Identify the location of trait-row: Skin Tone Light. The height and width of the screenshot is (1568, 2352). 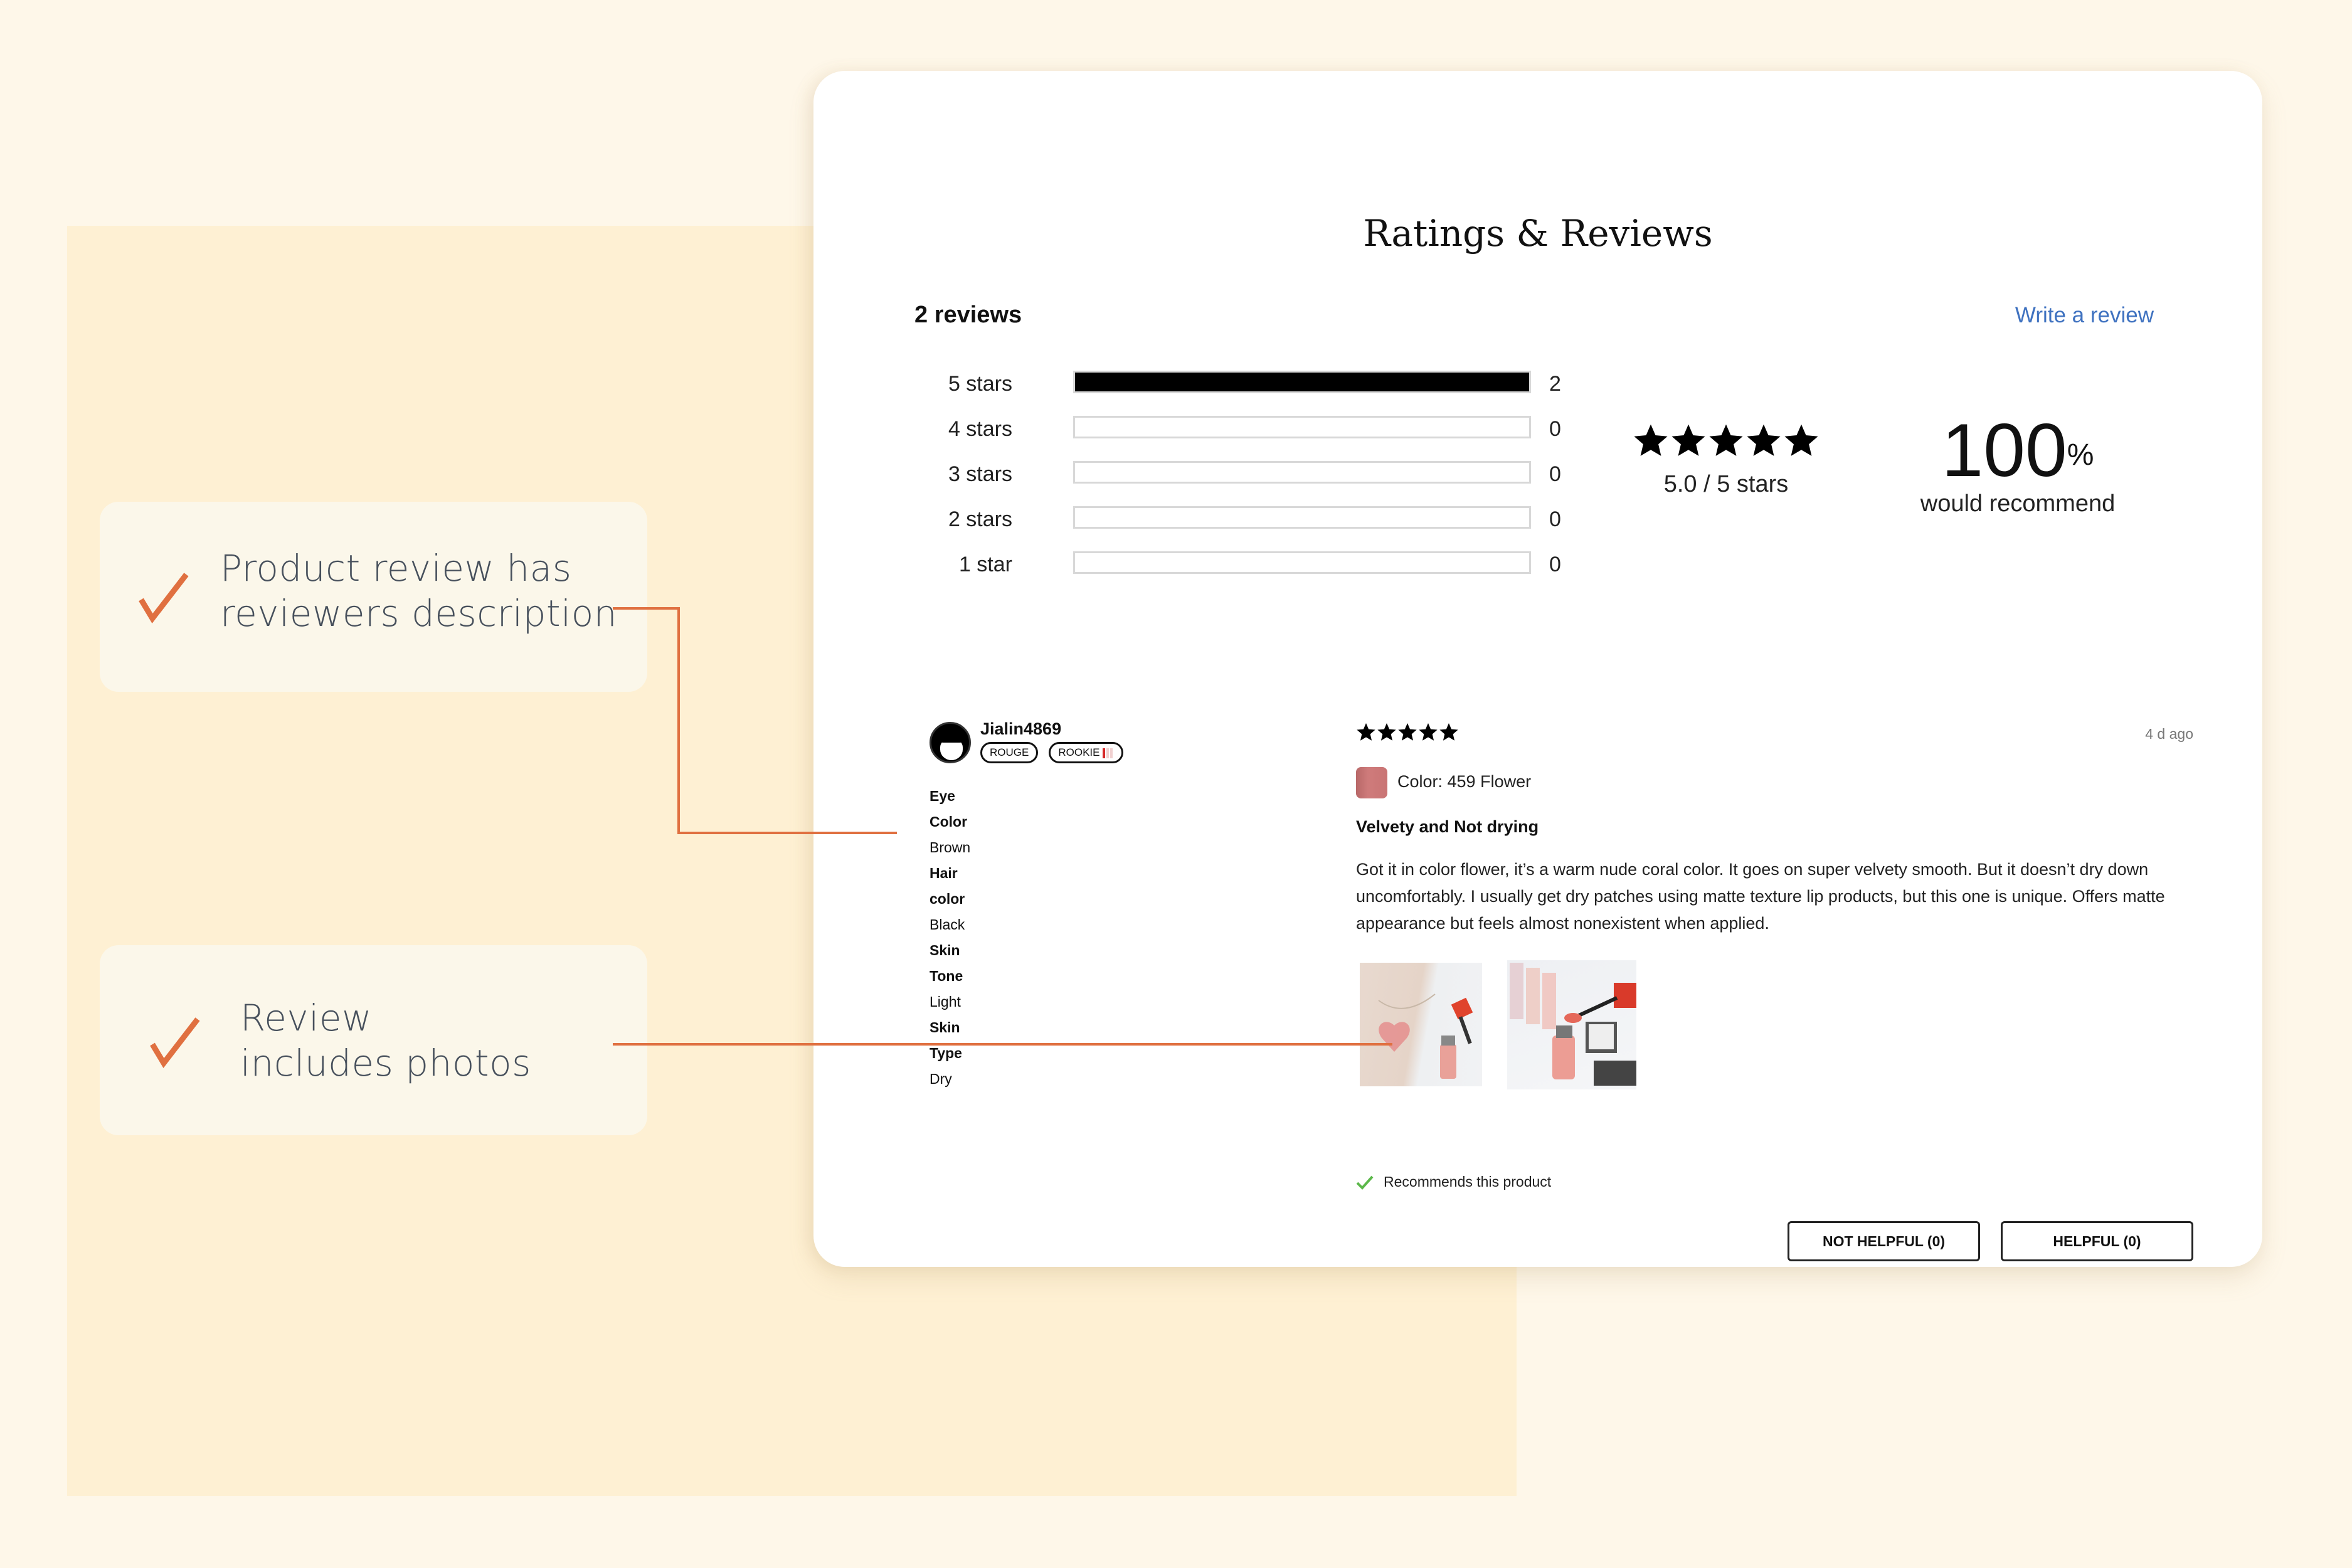
(950, 976).